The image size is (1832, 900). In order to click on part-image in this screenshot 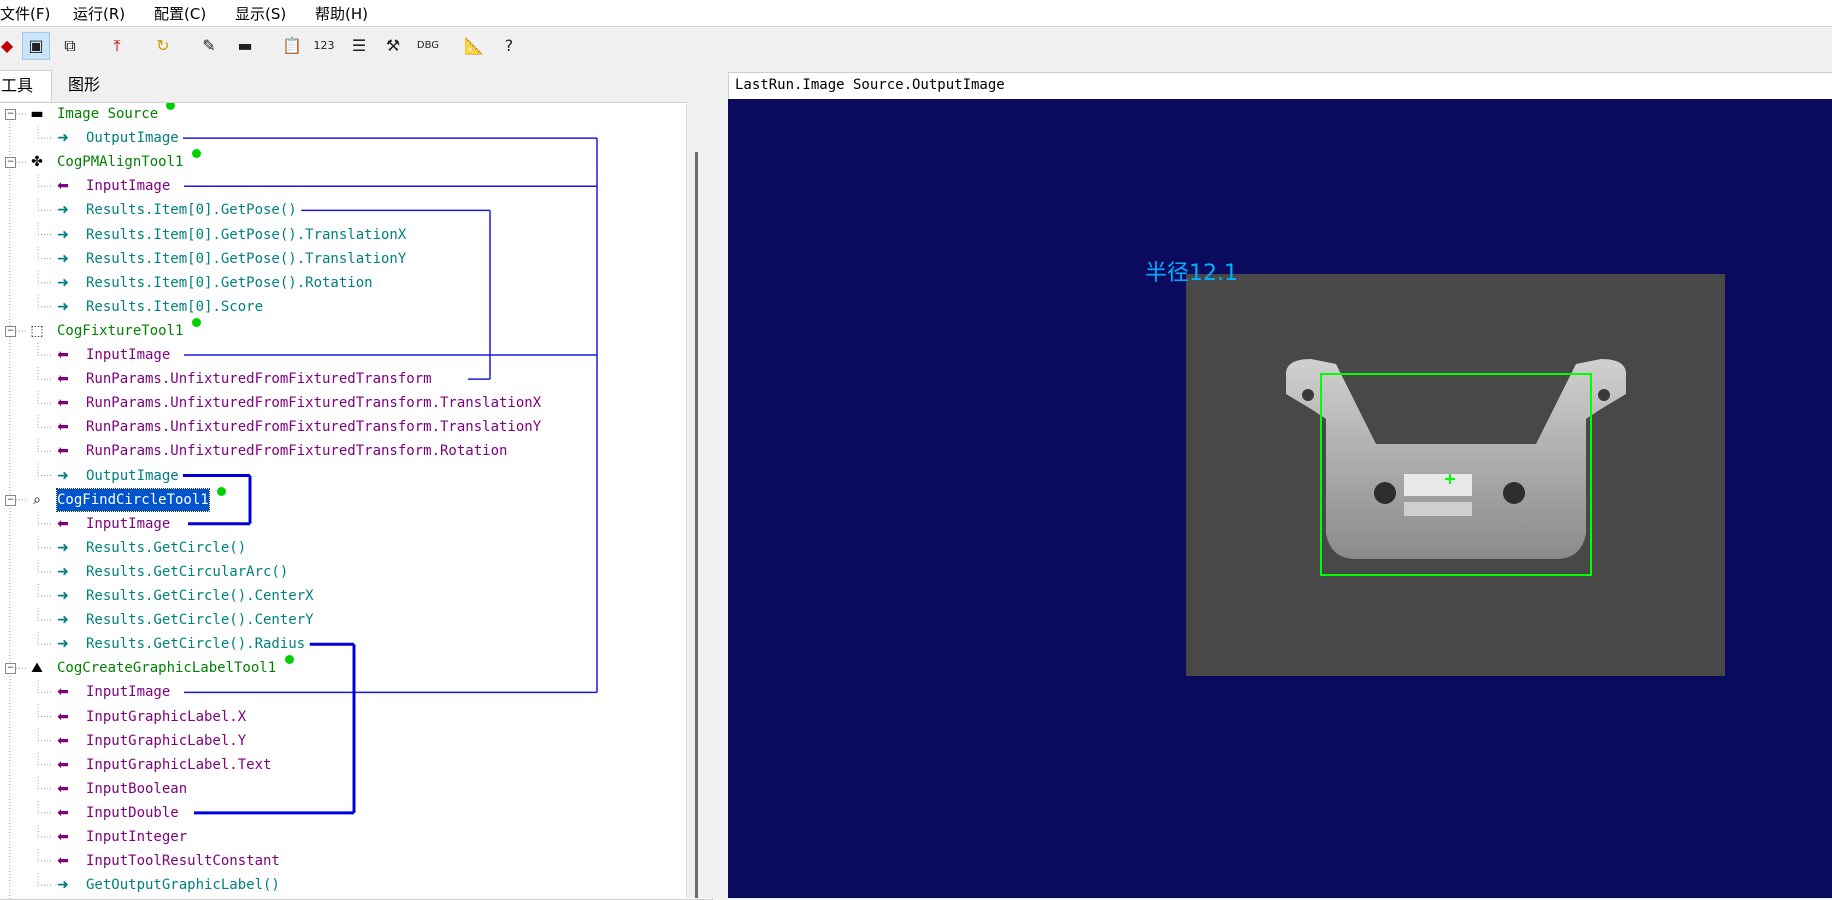, I will do `click(1455, 475)`.